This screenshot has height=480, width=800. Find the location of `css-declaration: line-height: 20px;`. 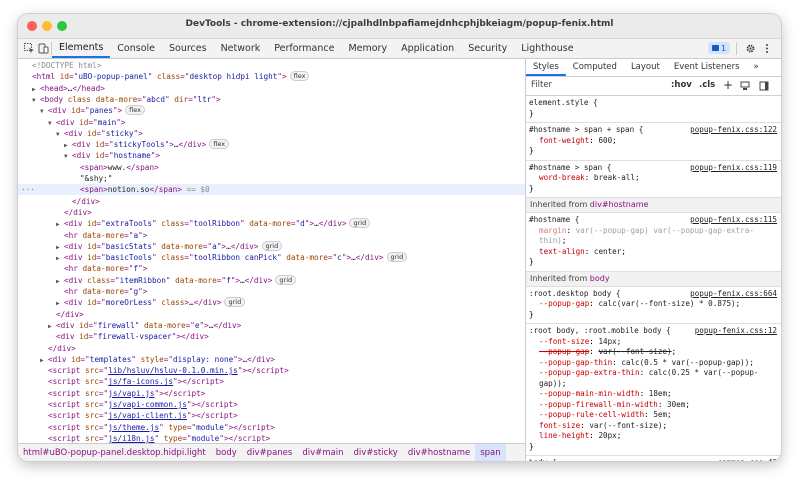

css-declaration: line-height: 20px; is located at coordinates (653, 436).